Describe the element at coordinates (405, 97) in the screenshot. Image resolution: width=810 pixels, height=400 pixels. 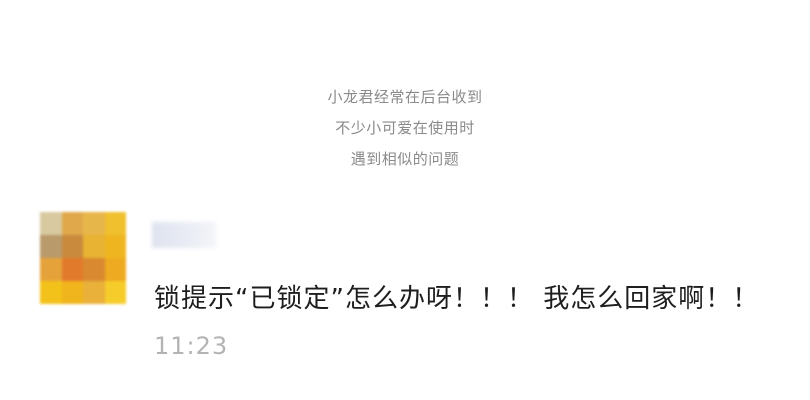
I see `intro-line: 小龙君经常在后台收到` at that location.